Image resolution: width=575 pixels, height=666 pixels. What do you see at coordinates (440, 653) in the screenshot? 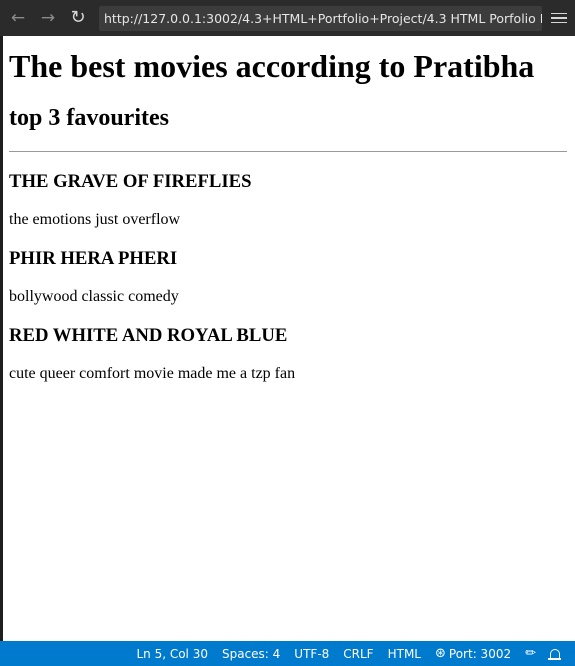
I see `broadcast-icon: ⊛` at bounding box center [440, 653].